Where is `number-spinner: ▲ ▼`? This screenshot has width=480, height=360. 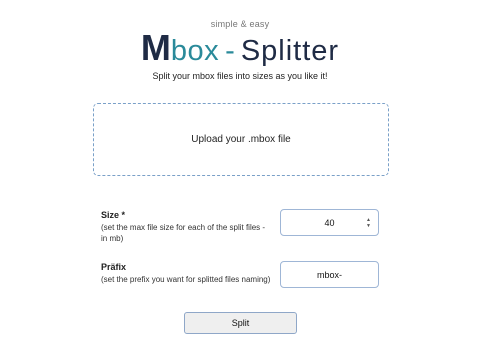 number-spinner: ▲ ▼ is located at coordinates (368, 223).